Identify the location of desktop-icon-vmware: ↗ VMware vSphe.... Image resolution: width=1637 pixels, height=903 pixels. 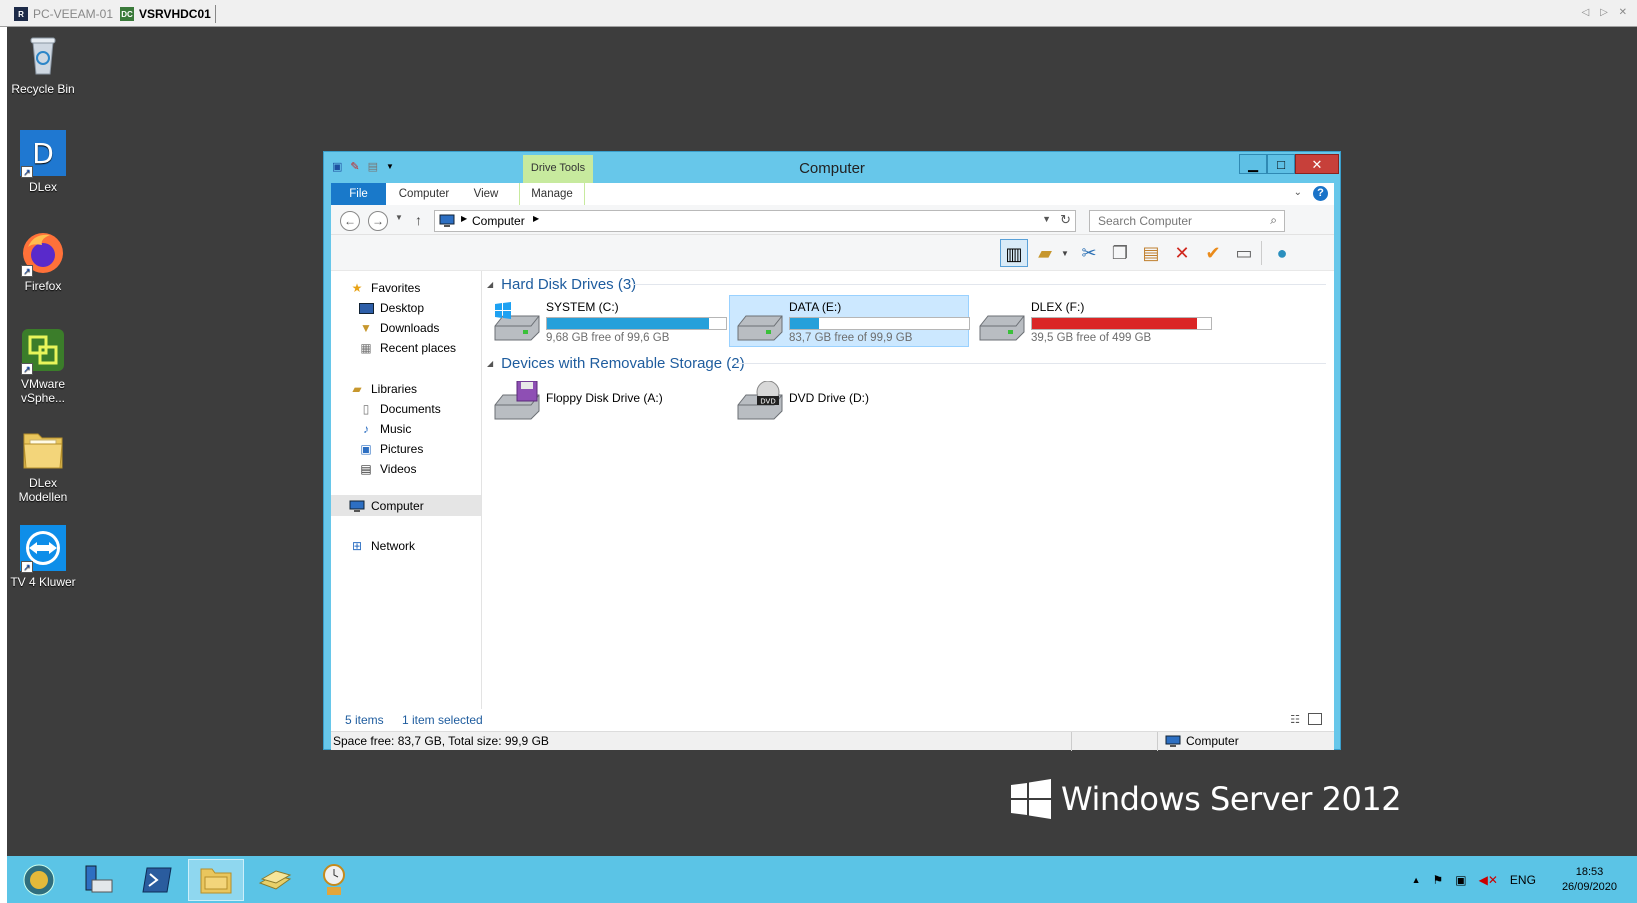
(43, 366).